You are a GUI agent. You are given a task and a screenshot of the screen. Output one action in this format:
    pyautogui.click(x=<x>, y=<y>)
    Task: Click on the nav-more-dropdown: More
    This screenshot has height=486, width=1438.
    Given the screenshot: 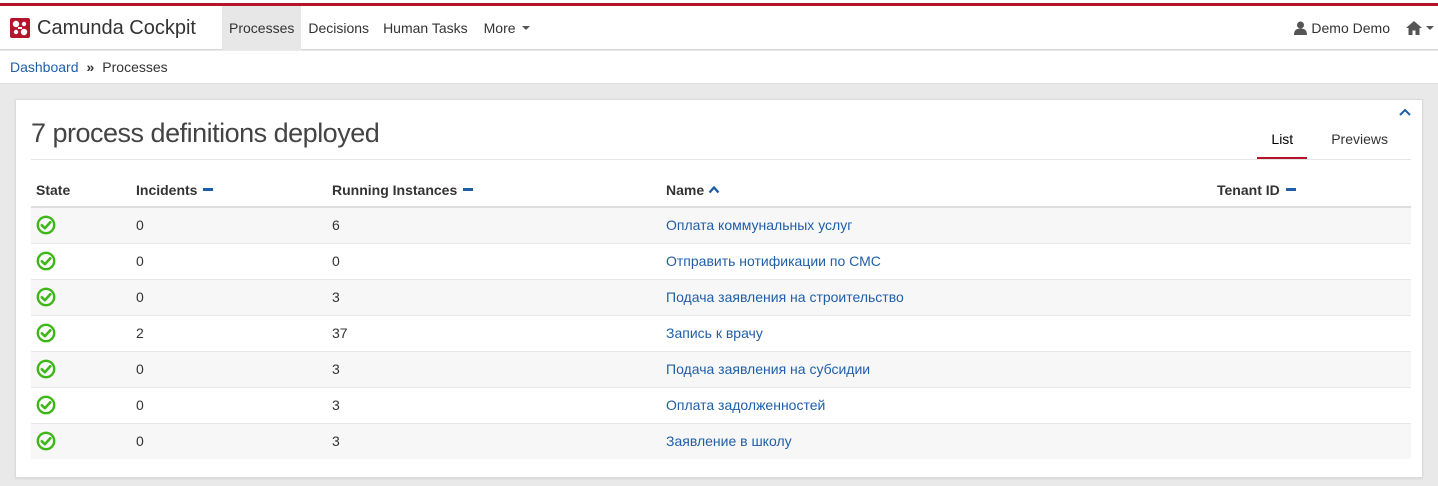 What is the action you would take?
    pyautogui.click(x=507, y=28)
    